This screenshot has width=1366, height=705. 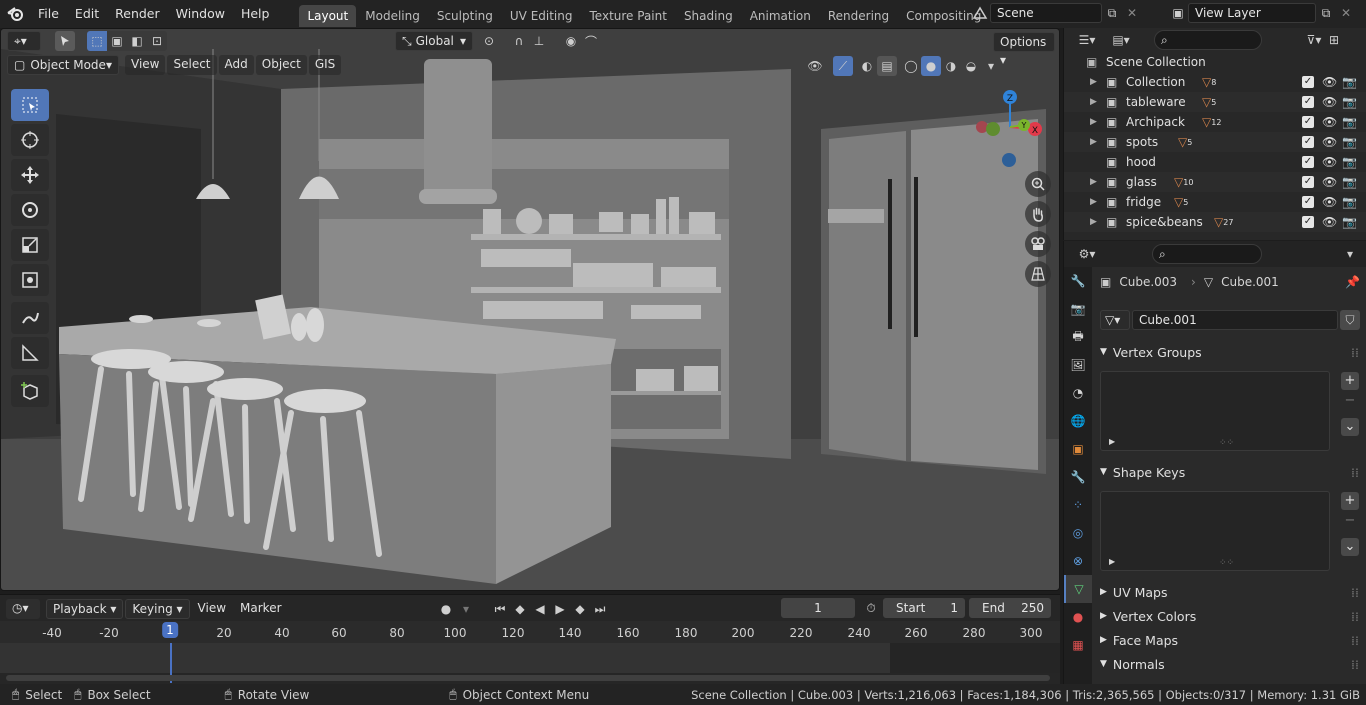 I want to click on pivot-point-icon: ⊙, so click(x=489, y=41).